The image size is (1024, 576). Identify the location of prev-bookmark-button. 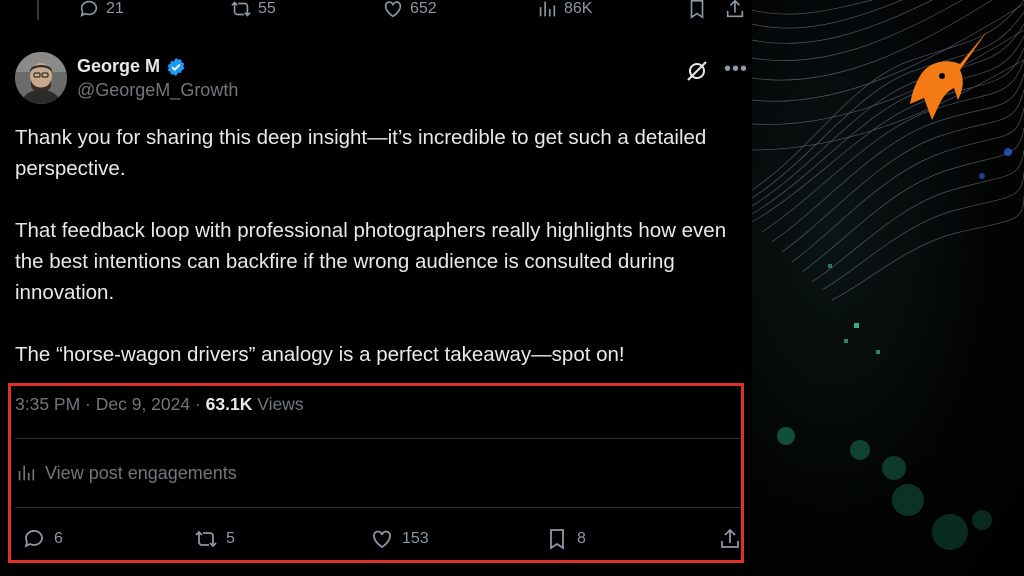
(697, 10).